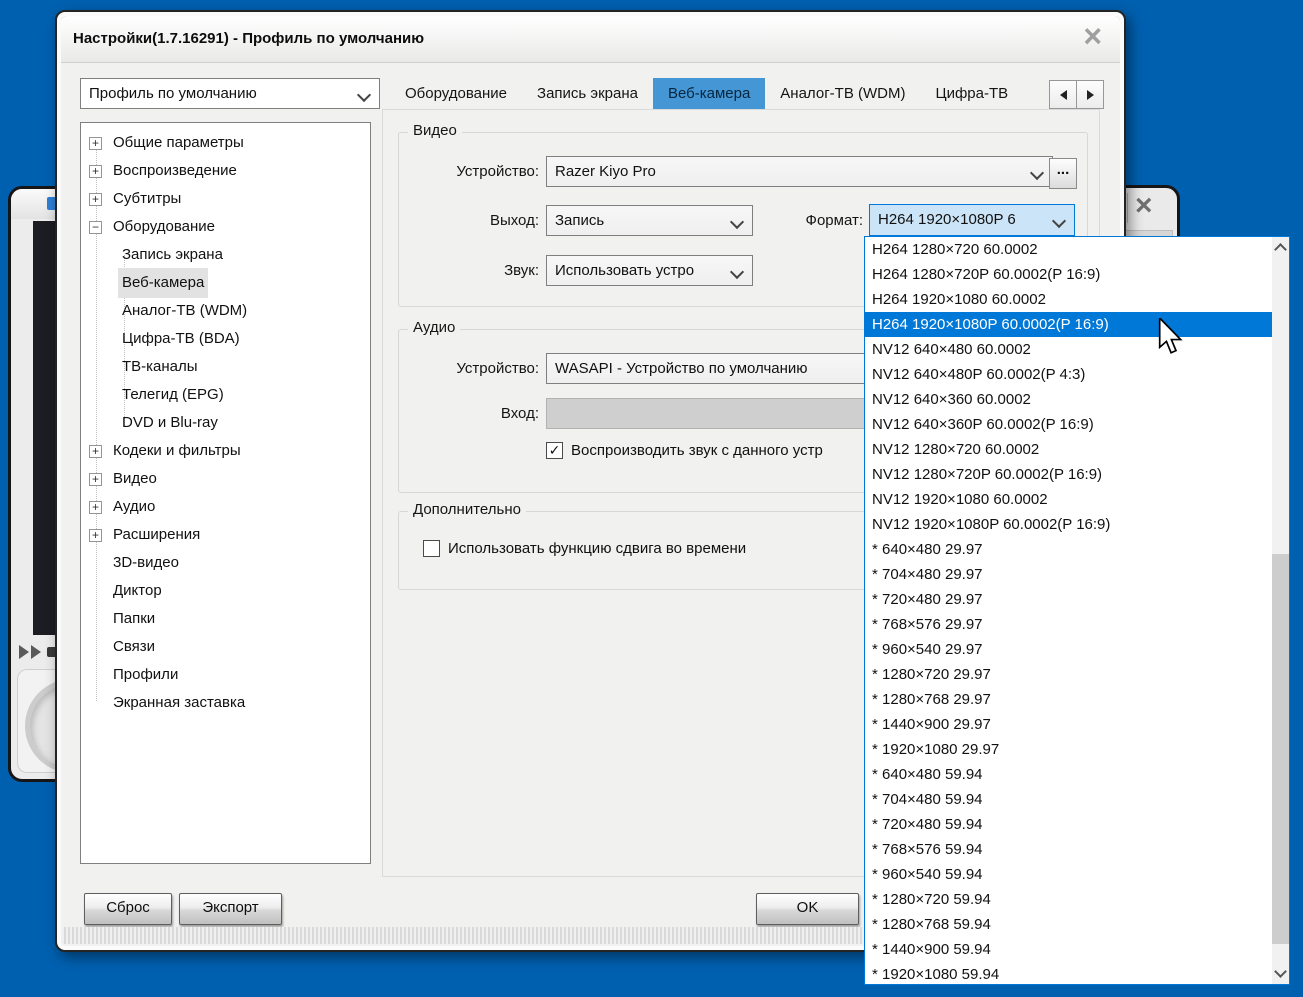 The width and height of the screenshot is (1303, 997). What do you see at coordinates (842, 93) in the screenshot?
I see `tab-3: Аналог-ТВ (WDM)` at bounding box center [842, 93].